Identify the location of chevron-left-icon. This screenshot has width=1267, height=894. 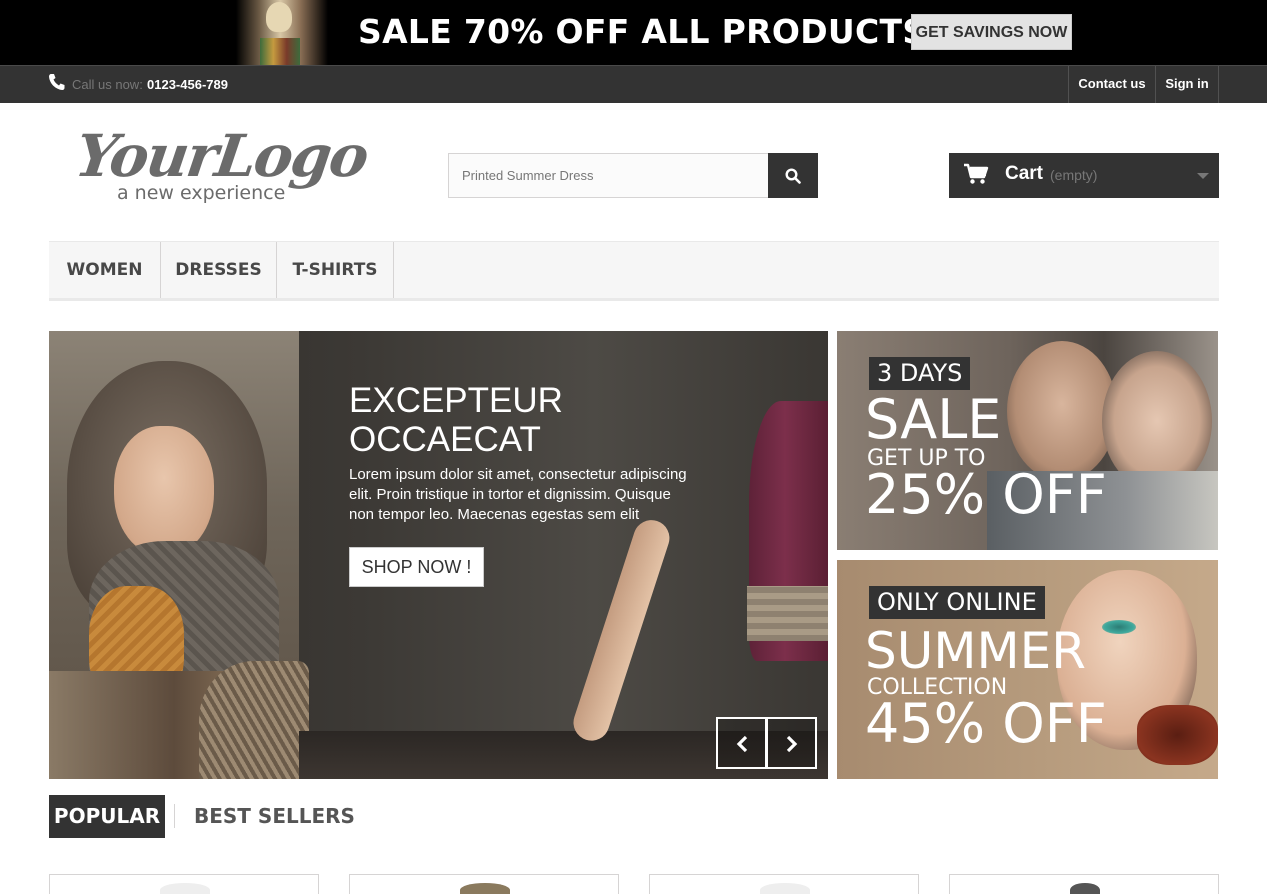
(742, 744).